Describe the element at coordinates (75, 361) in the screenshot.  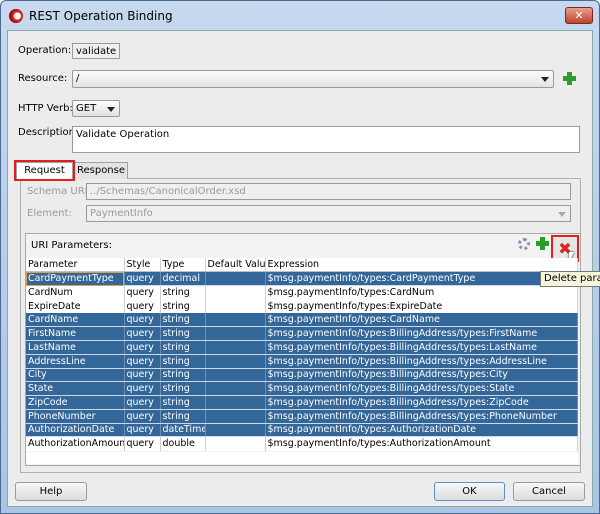
I see `table-cell: AddressLine` at that location.